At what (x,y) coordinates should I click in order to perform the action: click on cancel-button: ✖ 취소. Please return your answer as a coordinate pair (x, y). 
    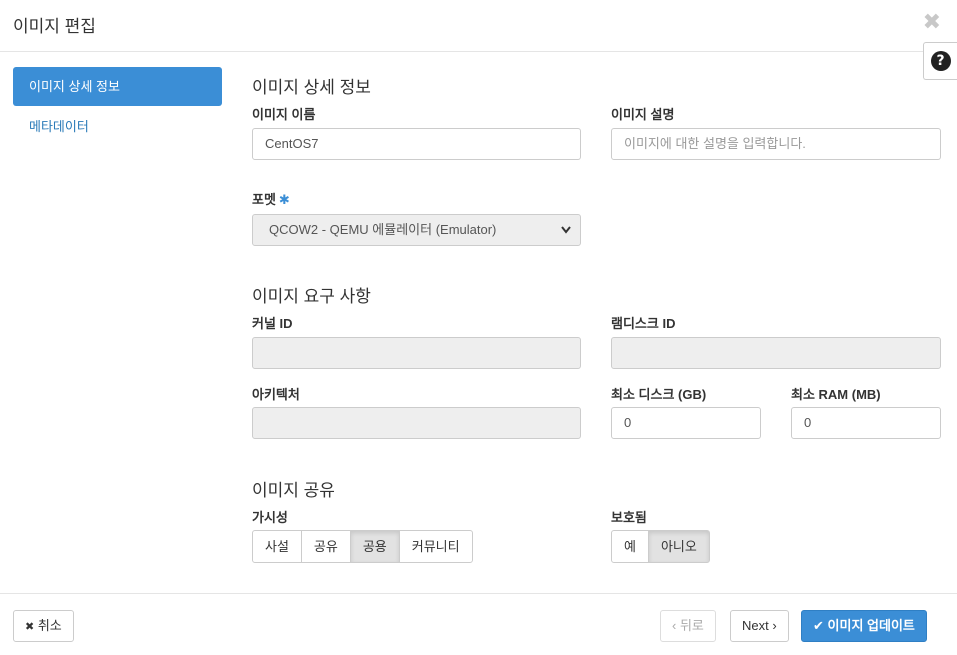
    Looking at the image, I should click on (43, 626).